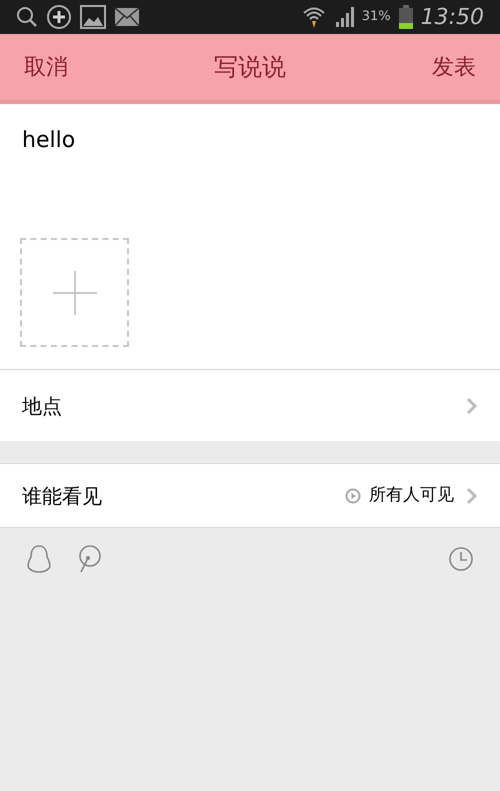 The width and height of the screenshot is (500, 791). What do you see at coordinates (376, 17) in the screenshot?
I see `battery-percent: 31%` at bounding box center [376, 17].